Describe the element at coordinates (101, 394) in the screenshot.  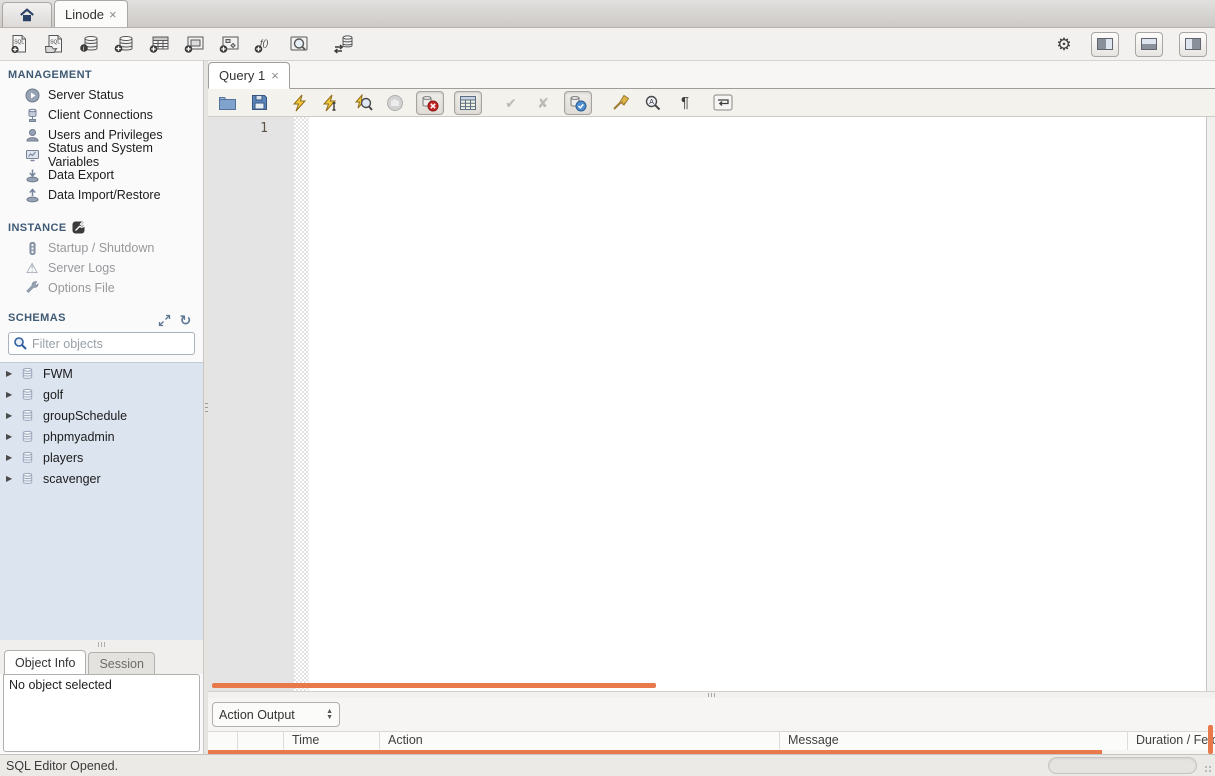
I see `schema-item-golf: ▶ golf` at that location.